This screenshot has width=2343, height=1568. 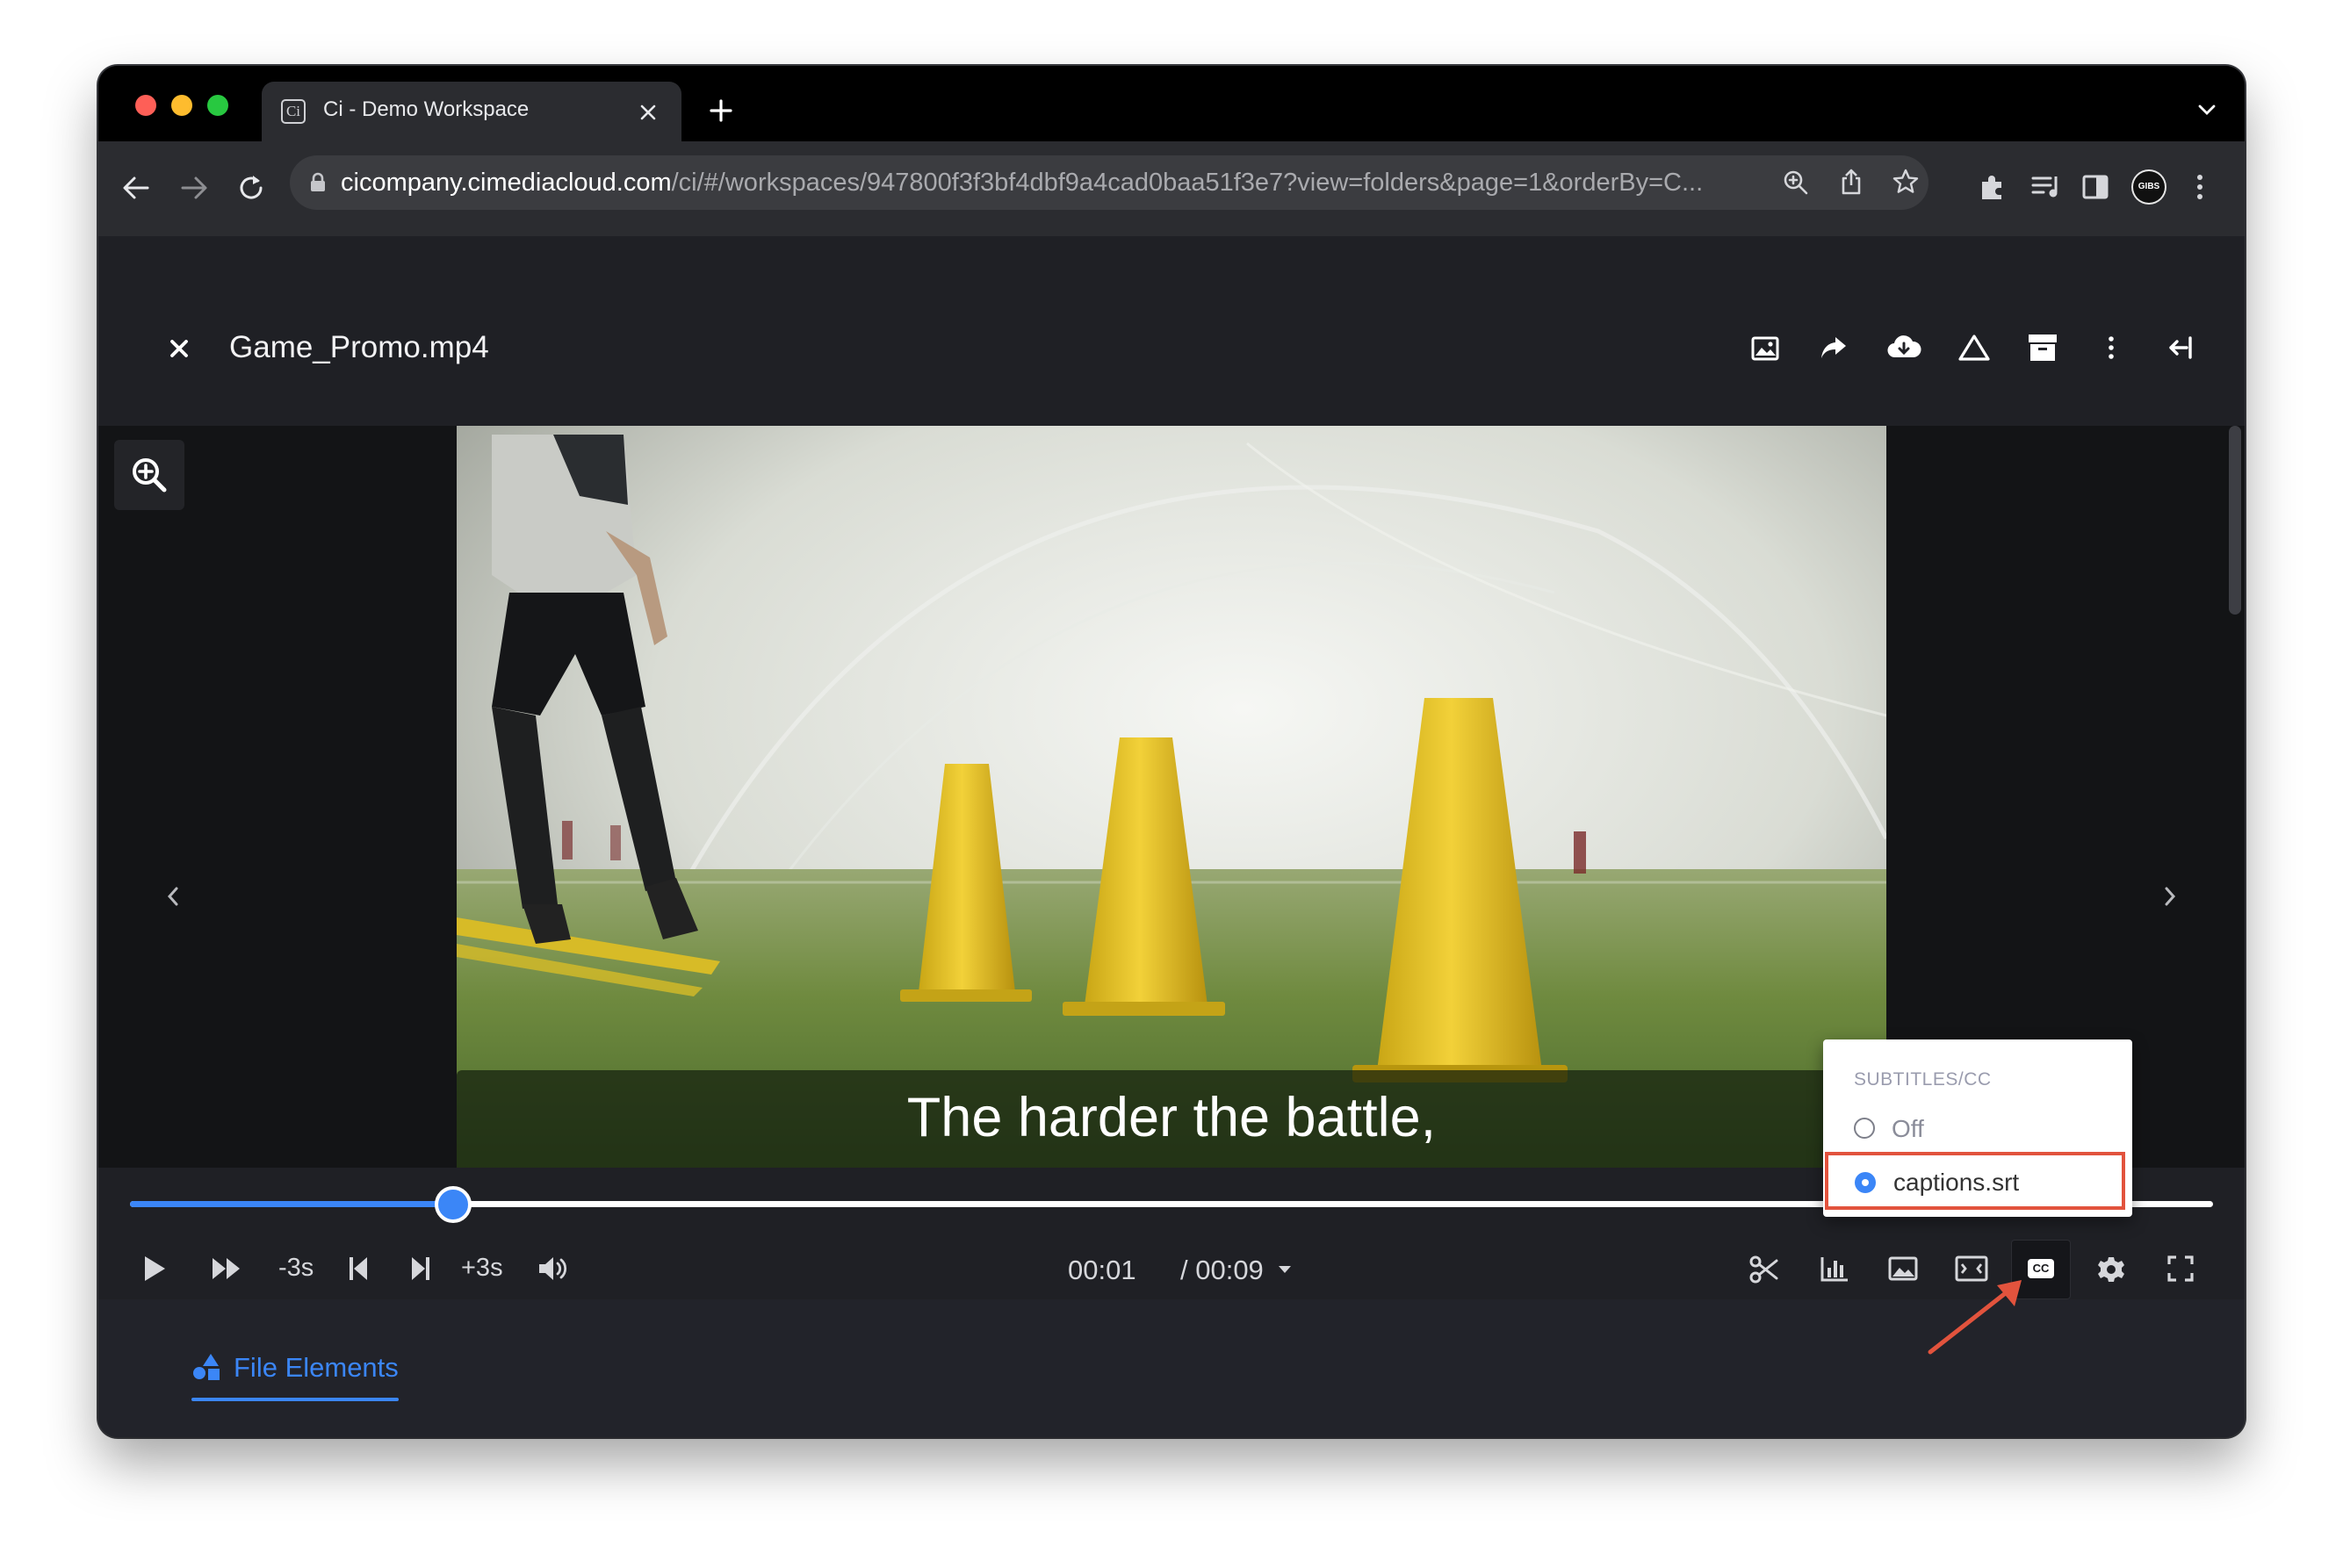 What do you see at coordinates (1903, 1268) in the screenshot?
I see `thumbnail-image-icon` at bounding box center [1903, 1268].